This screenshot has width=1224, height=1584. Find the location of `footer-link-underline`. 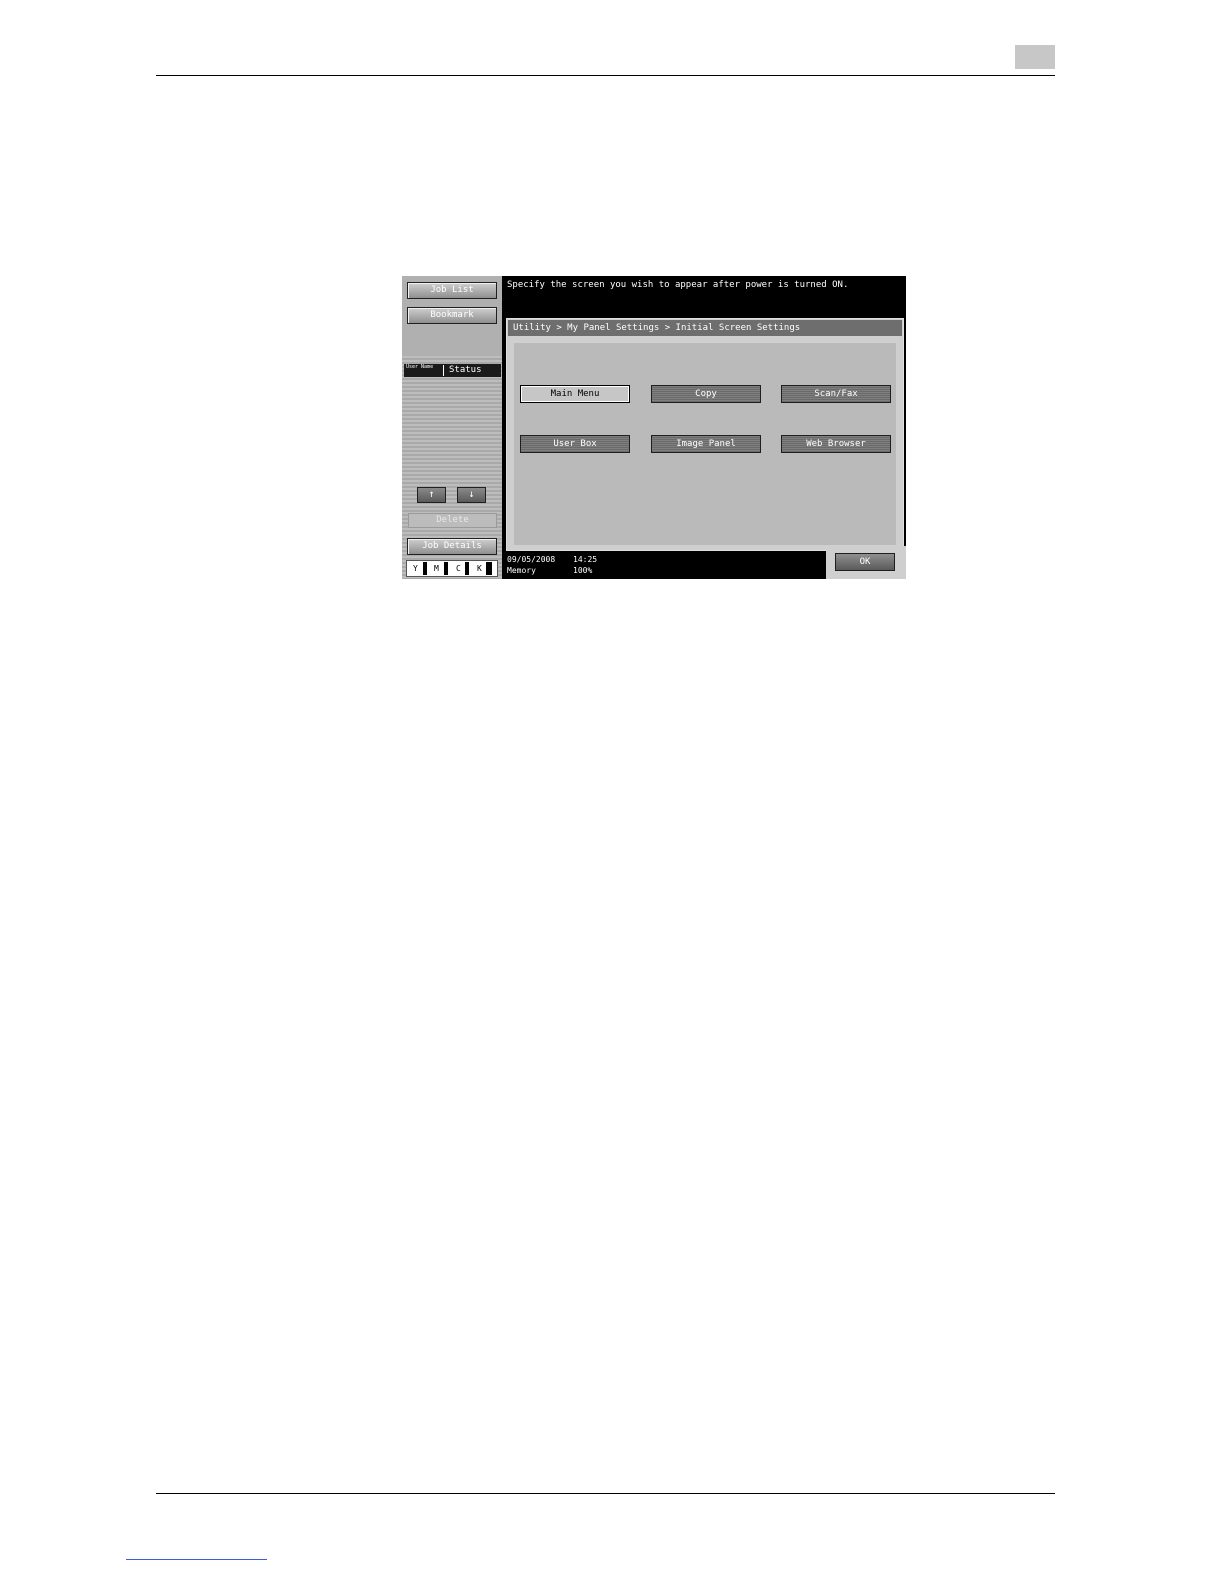

footer-link-underline is located at coordinates (196, 1559).